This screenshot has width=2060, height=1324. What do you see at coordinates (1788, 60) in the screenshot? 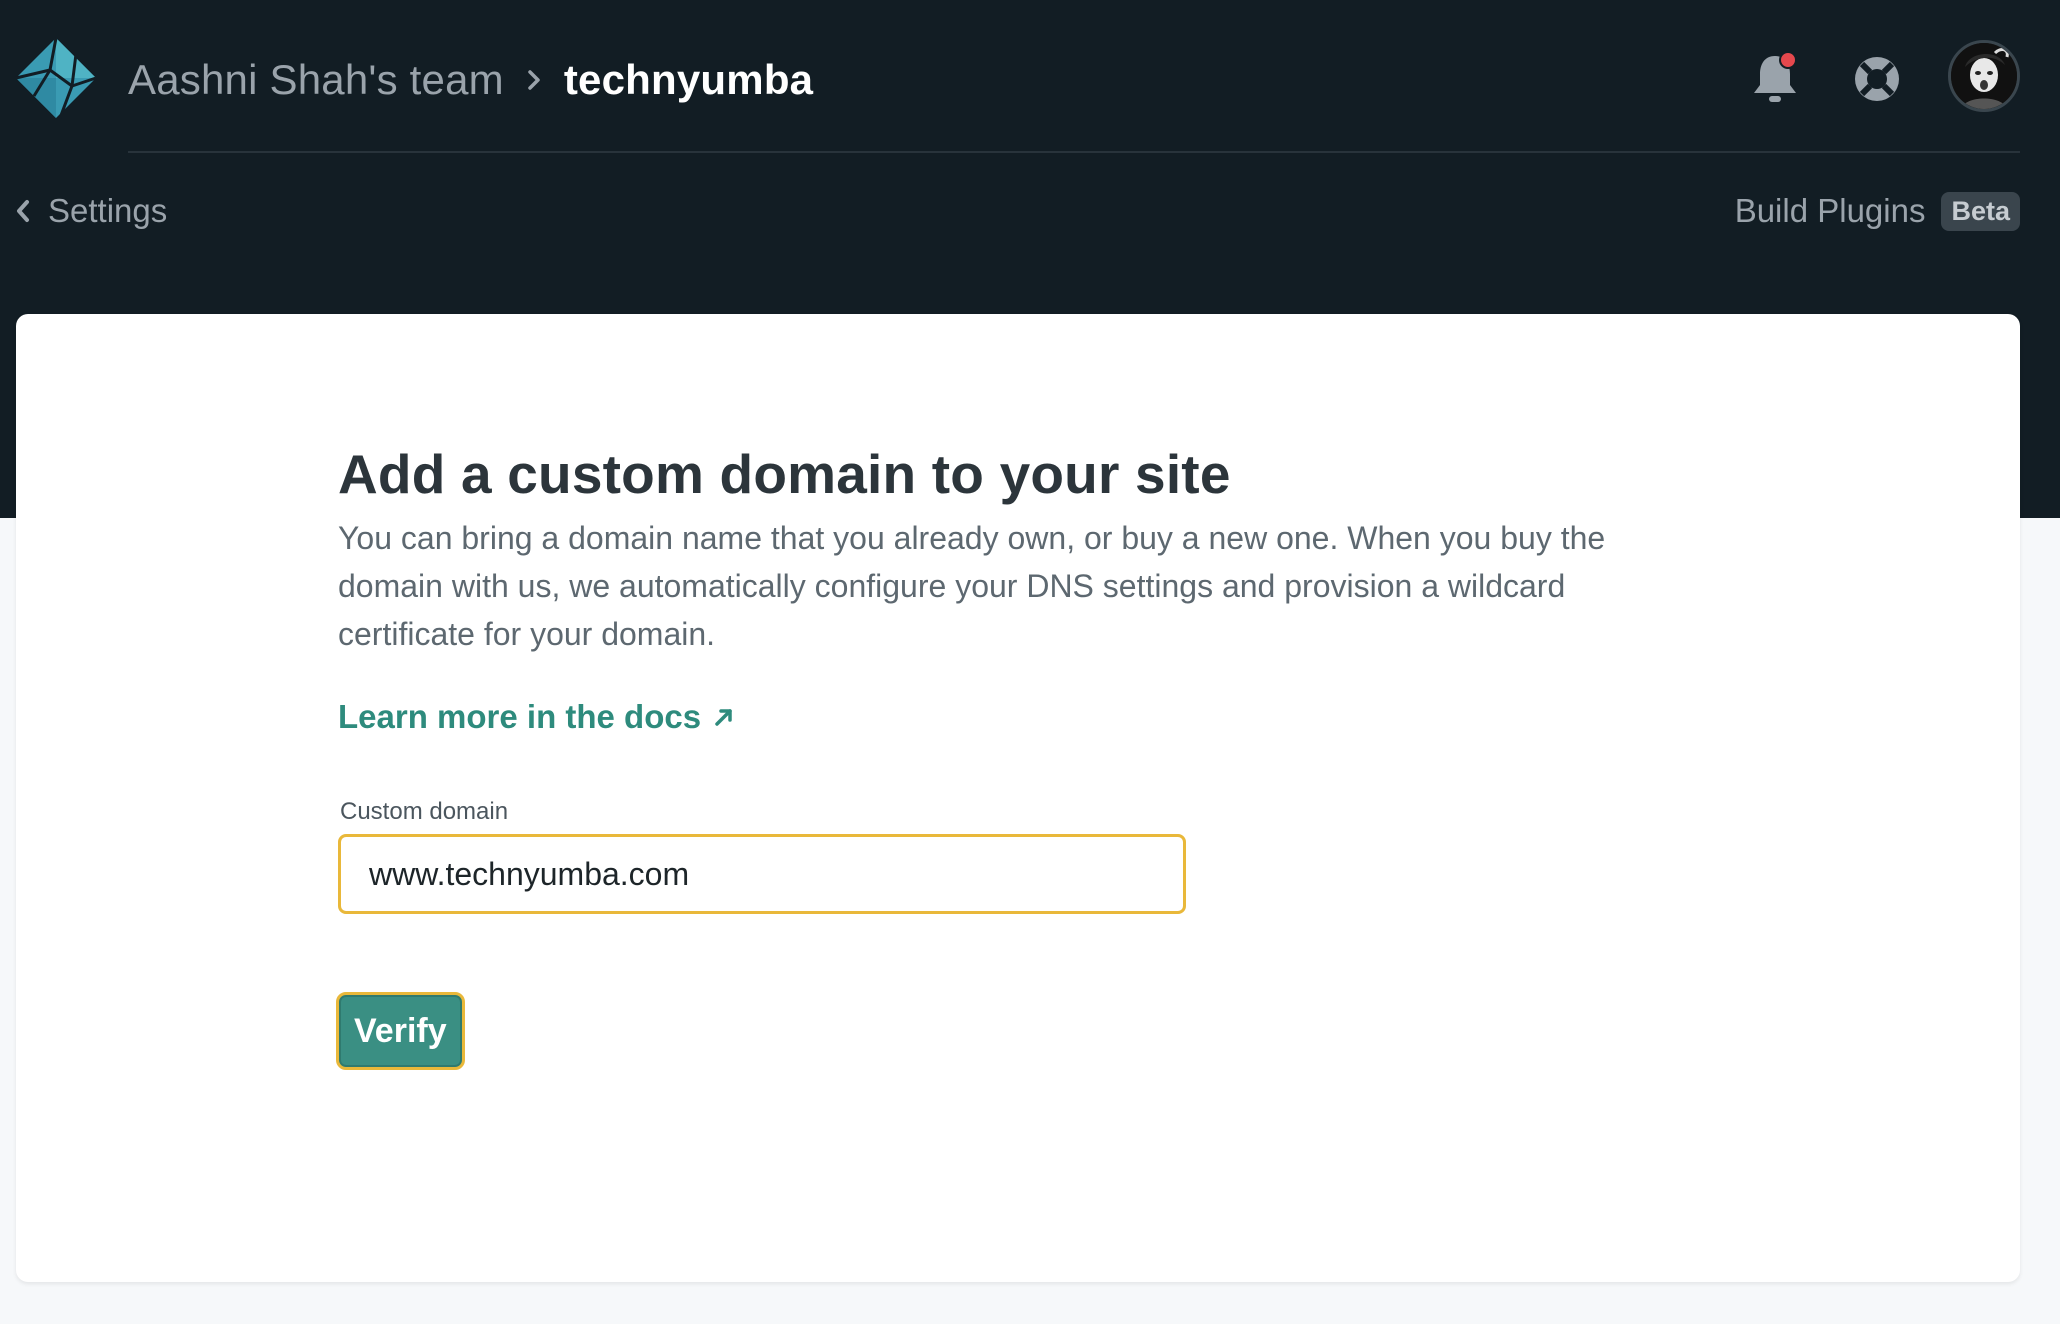
I see `notification-dot` at bounding box center [1788, 60].